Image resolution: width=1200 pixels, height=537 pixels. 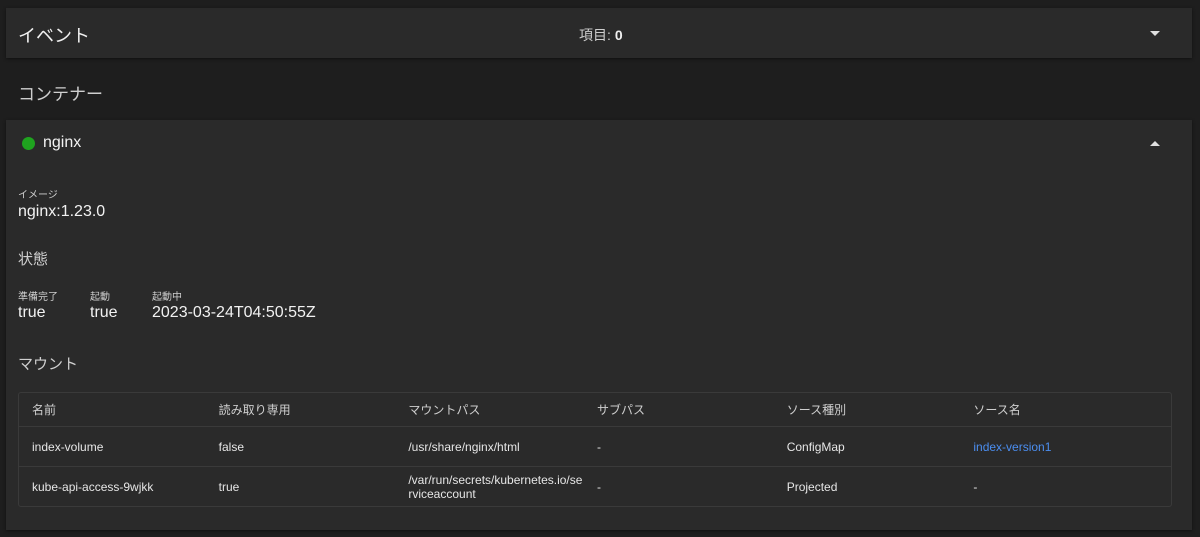 What do you see at coordinates (679, 410) in the screenshot?
I see `column-header-sub-path: サブパス` at bounding box center [679, 410].